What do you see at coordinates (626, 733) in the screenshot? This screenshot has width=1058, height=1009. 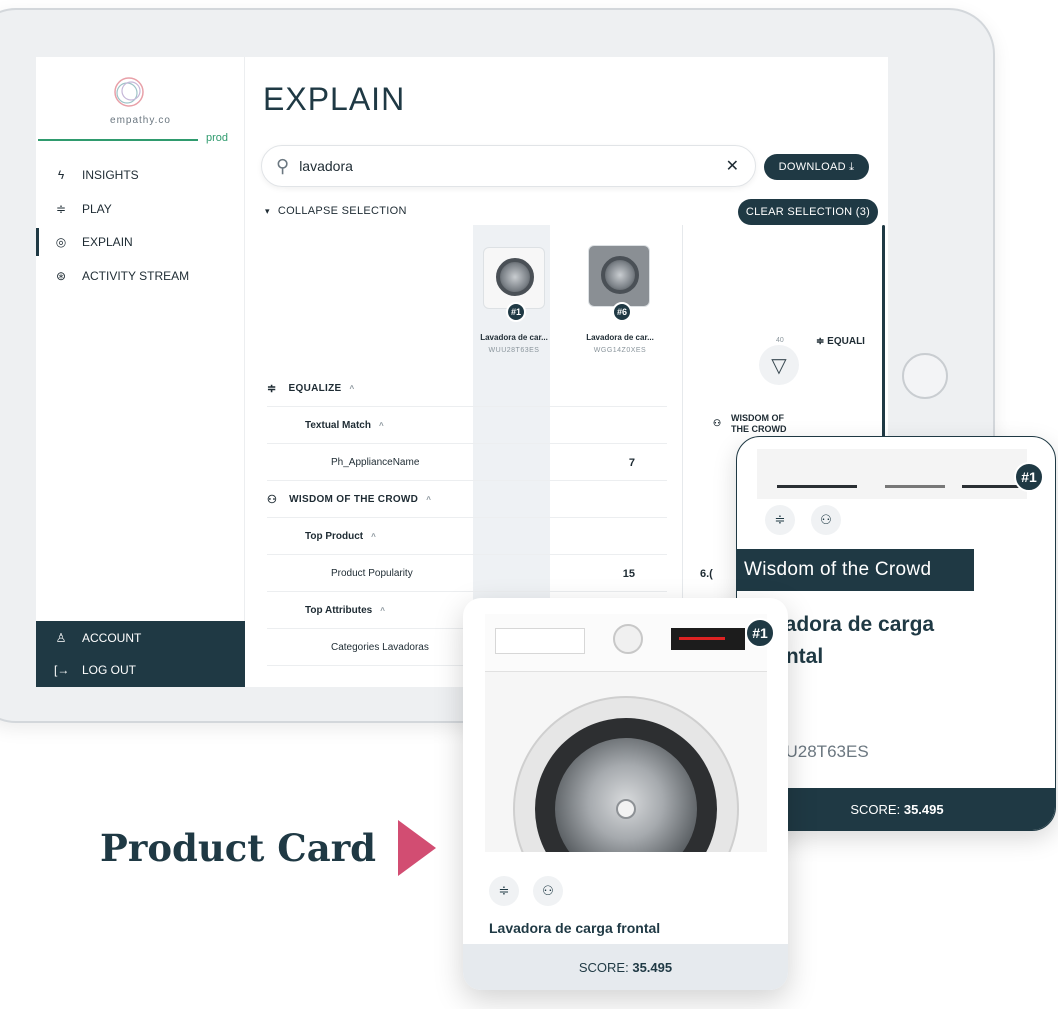 I see `product-image` at bounding box center [626, 733].